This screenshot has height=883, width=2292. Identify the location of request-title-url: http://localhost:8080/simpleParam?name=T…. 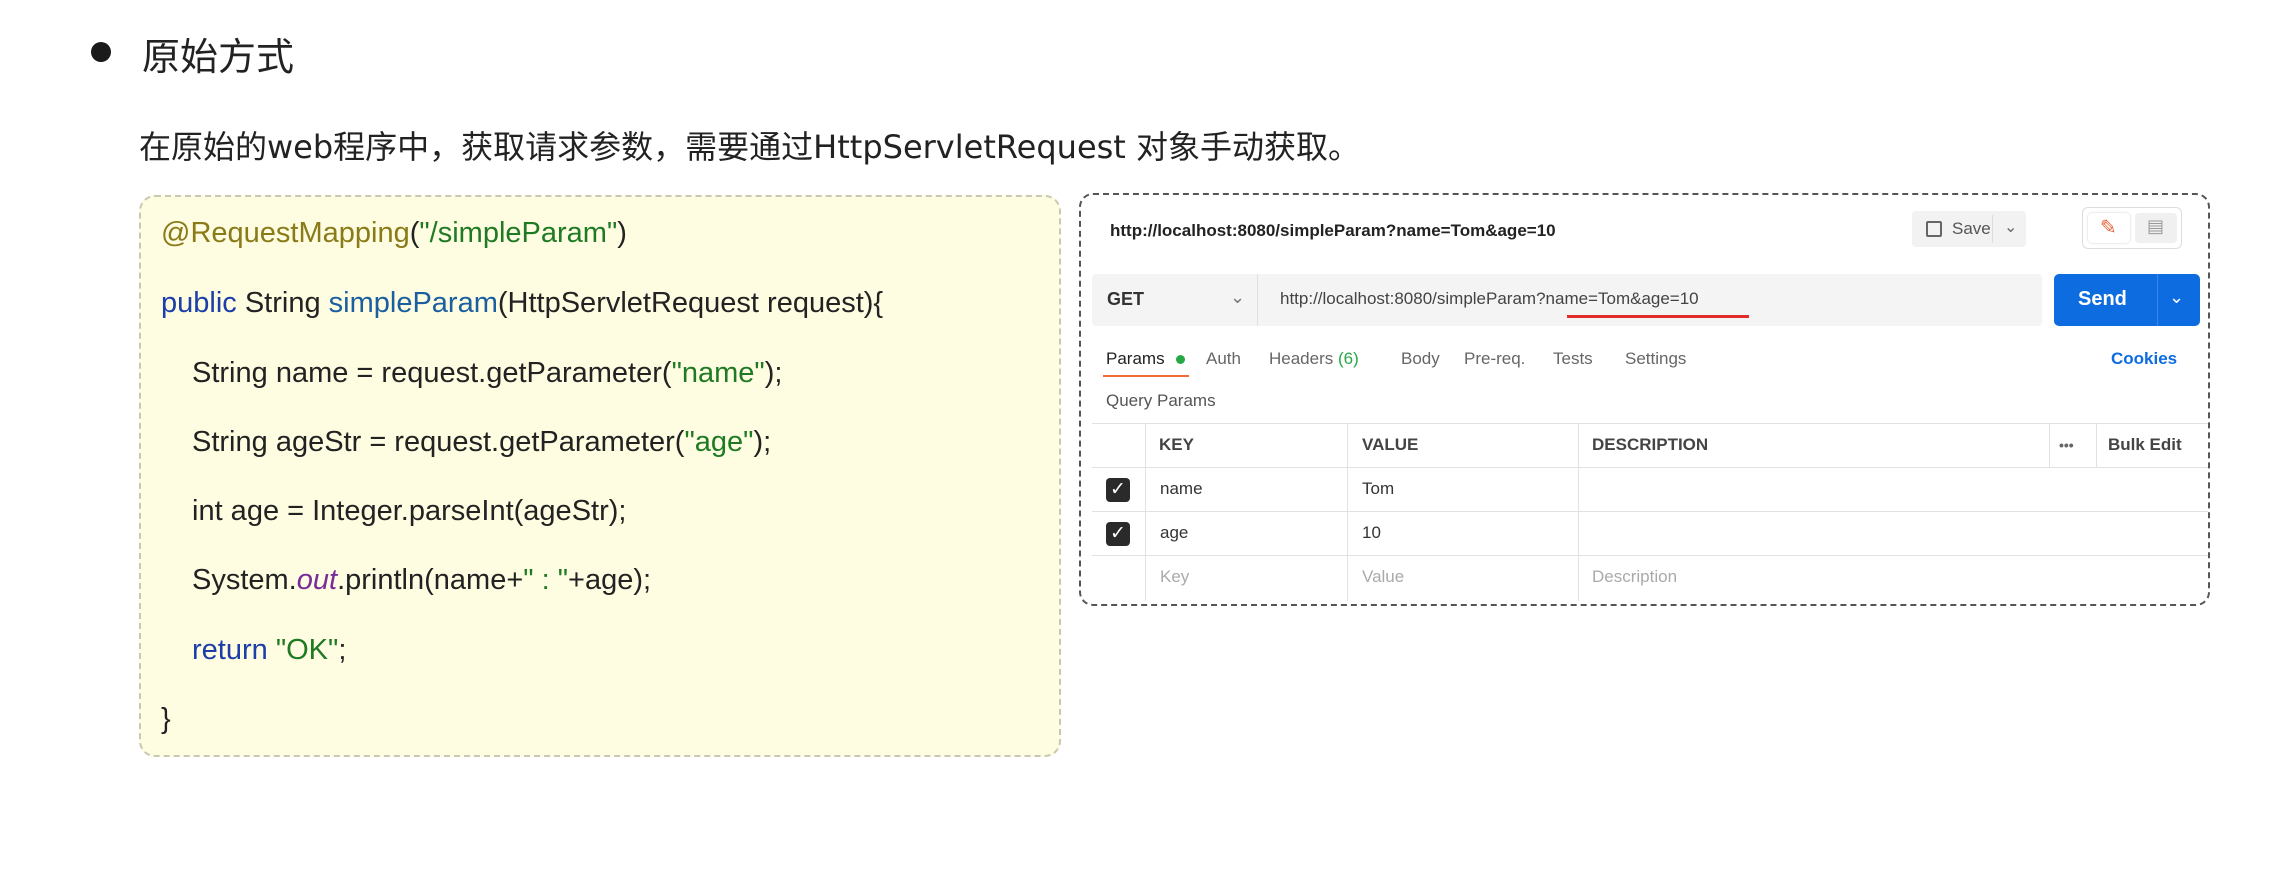
(1333, 231).